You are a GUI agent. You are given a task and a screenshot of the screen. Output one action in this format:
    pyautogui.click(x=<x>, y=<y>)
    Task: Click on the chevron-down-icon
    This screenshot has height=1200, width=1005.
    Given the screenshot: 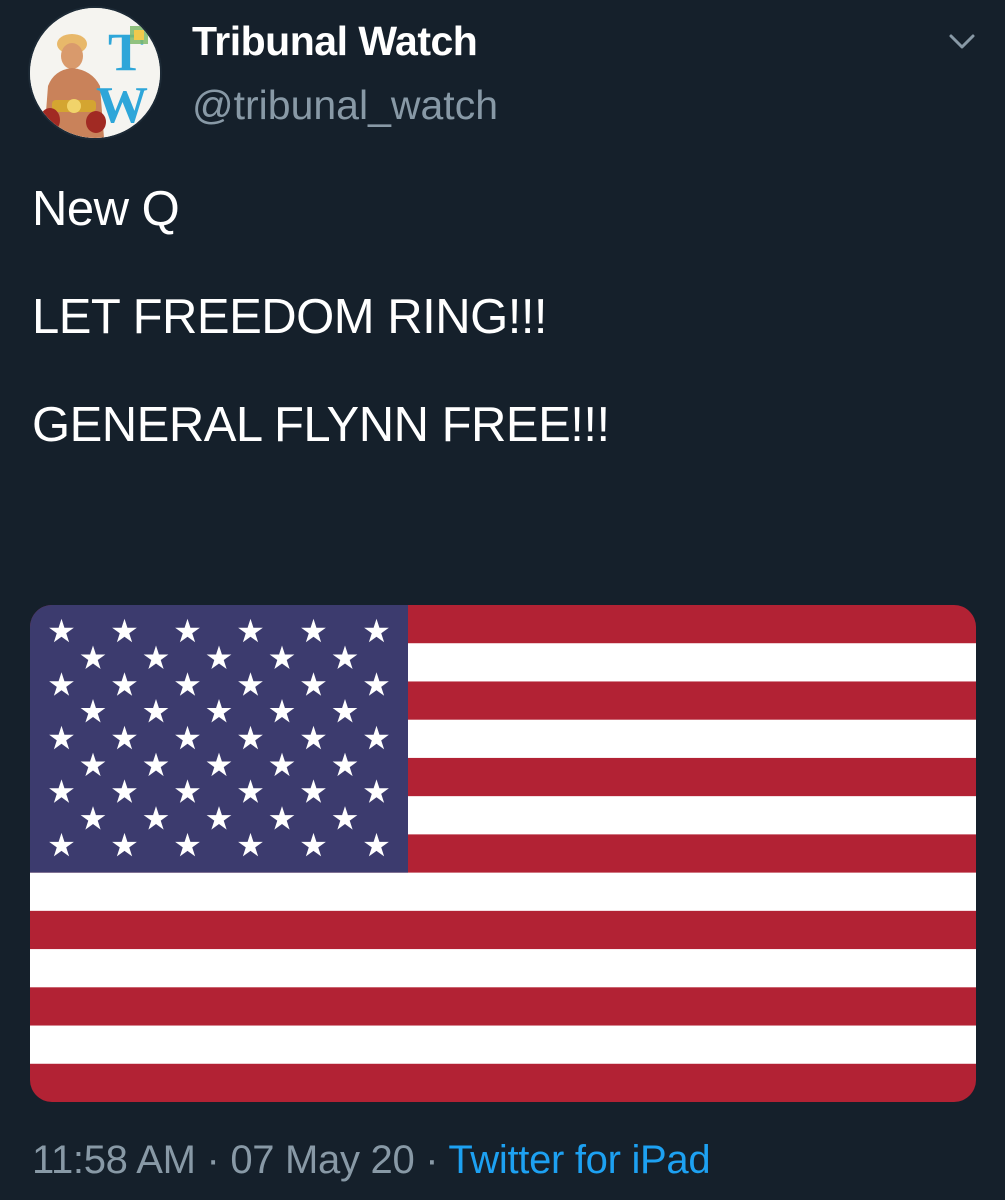 What is the action you would take?
    pyautogui.click(x=962, y=42)
    